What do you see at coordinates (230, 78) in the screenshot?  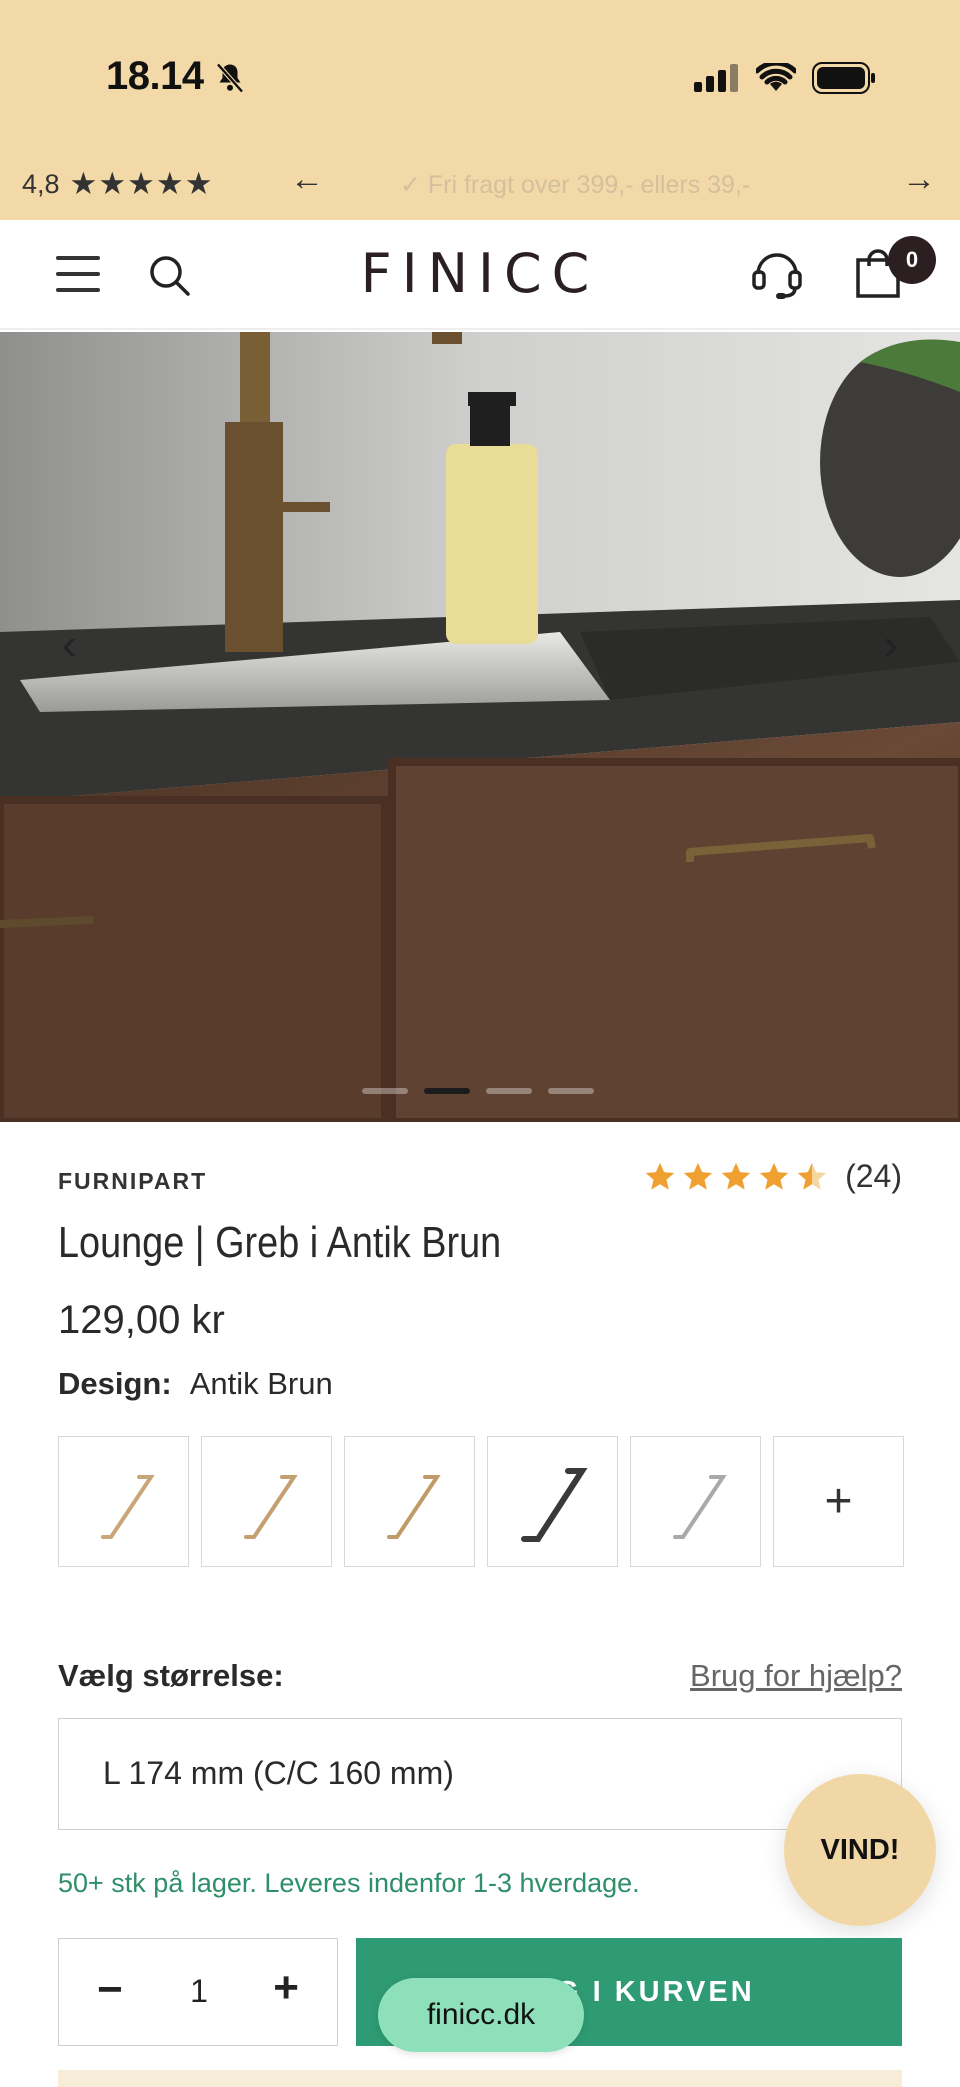 I see `bell-muted-icon` at bounding box center [230, 78].